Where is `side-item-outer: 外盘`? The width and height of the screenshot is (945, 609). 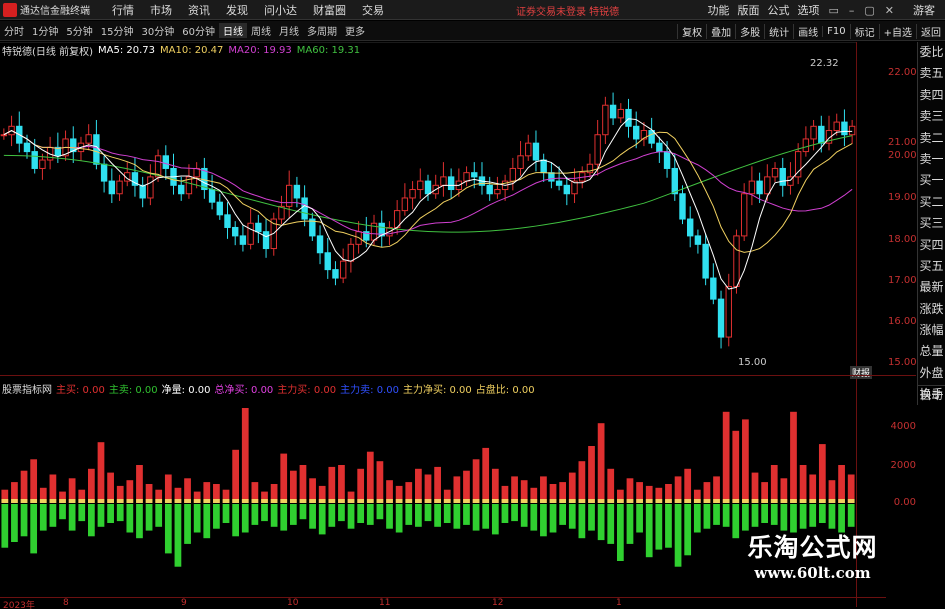
side-item-outer: 外盘 is located at coordinates (931, 373).